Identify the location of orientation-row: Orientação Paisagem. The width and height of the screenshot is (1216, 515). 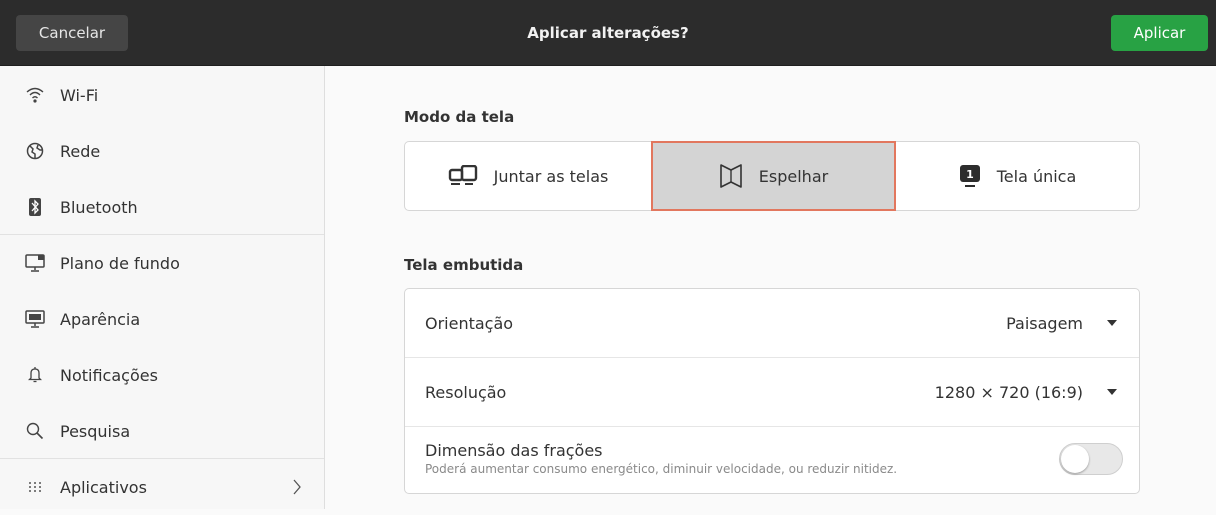
(772, 323).